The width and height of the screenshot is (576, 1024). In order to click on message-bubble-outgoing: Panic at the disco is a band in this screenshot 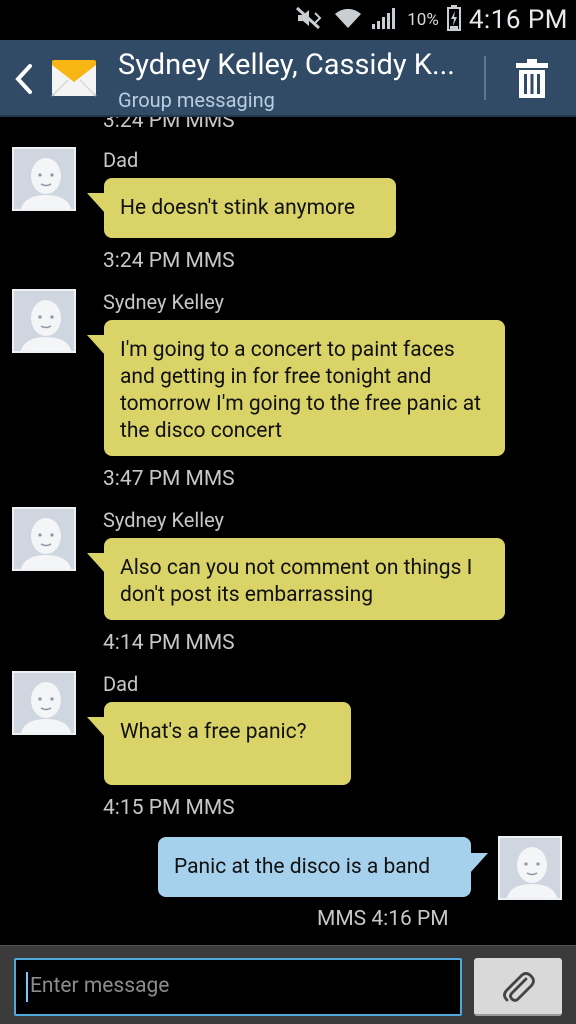, I will do `click(314, 867)`.